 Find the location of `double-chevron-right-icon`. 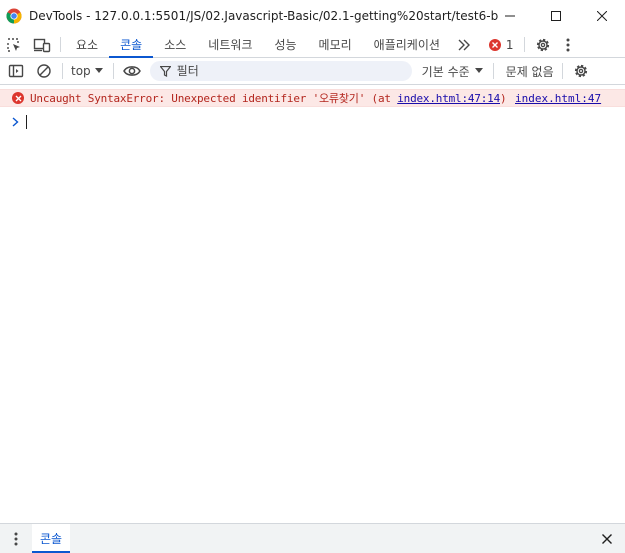

double-chevron-right-icon is located at coordinates (464, 44).